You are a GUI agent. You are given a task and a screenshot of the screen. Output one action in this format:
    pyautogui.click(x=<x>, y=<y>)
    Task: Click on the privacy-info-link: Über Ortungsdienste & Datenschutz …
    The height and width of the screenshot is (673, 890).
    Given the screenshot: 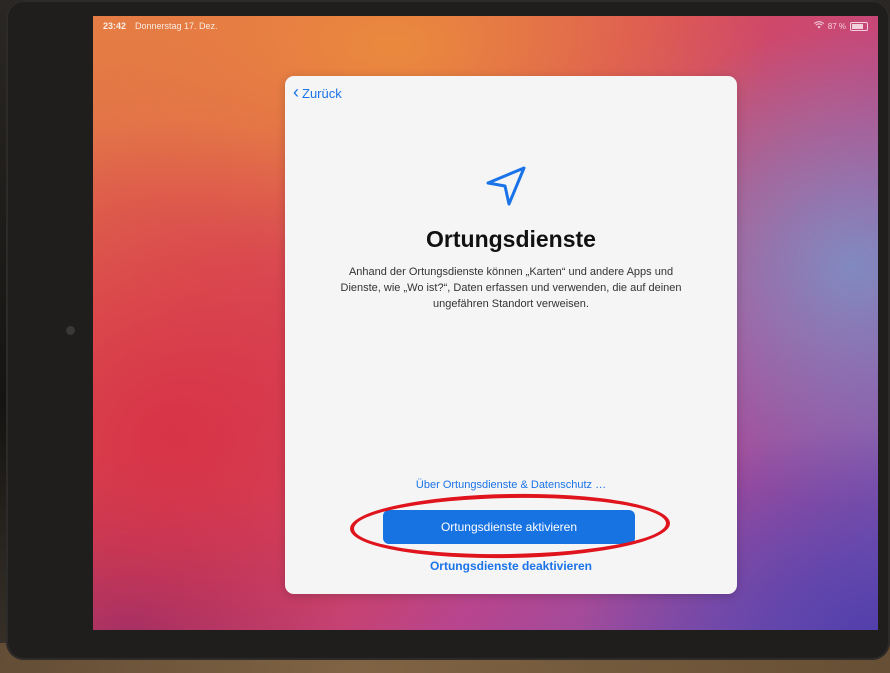 What is the action you would take?
    pyautogui.click(x=511, y=485)
    